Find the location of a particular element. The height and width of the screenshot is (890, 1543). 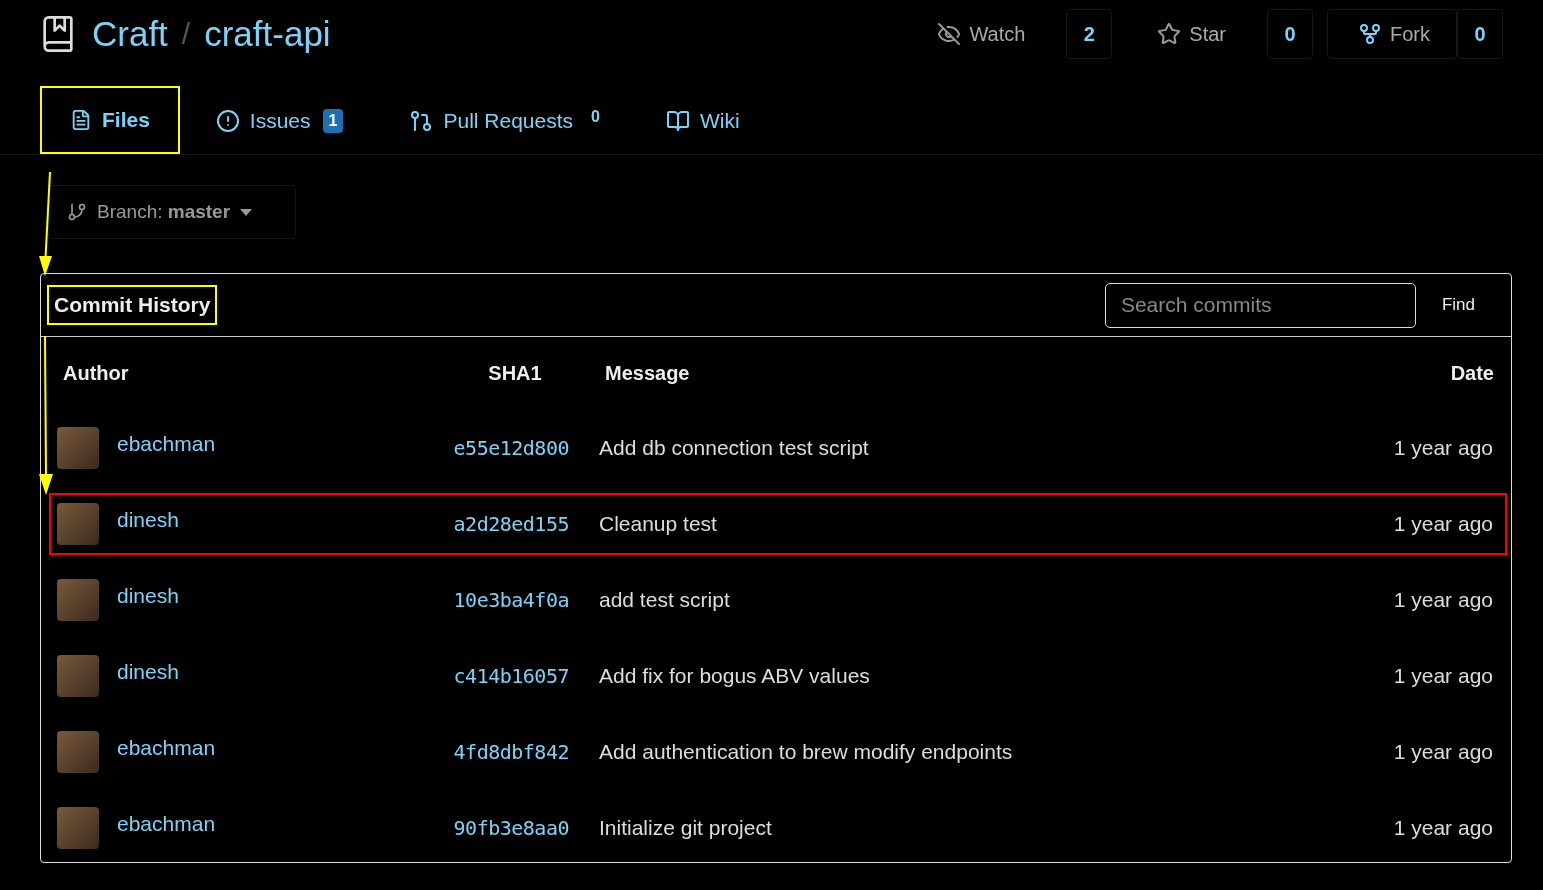

document-icon is located at coordinates (81, 120).